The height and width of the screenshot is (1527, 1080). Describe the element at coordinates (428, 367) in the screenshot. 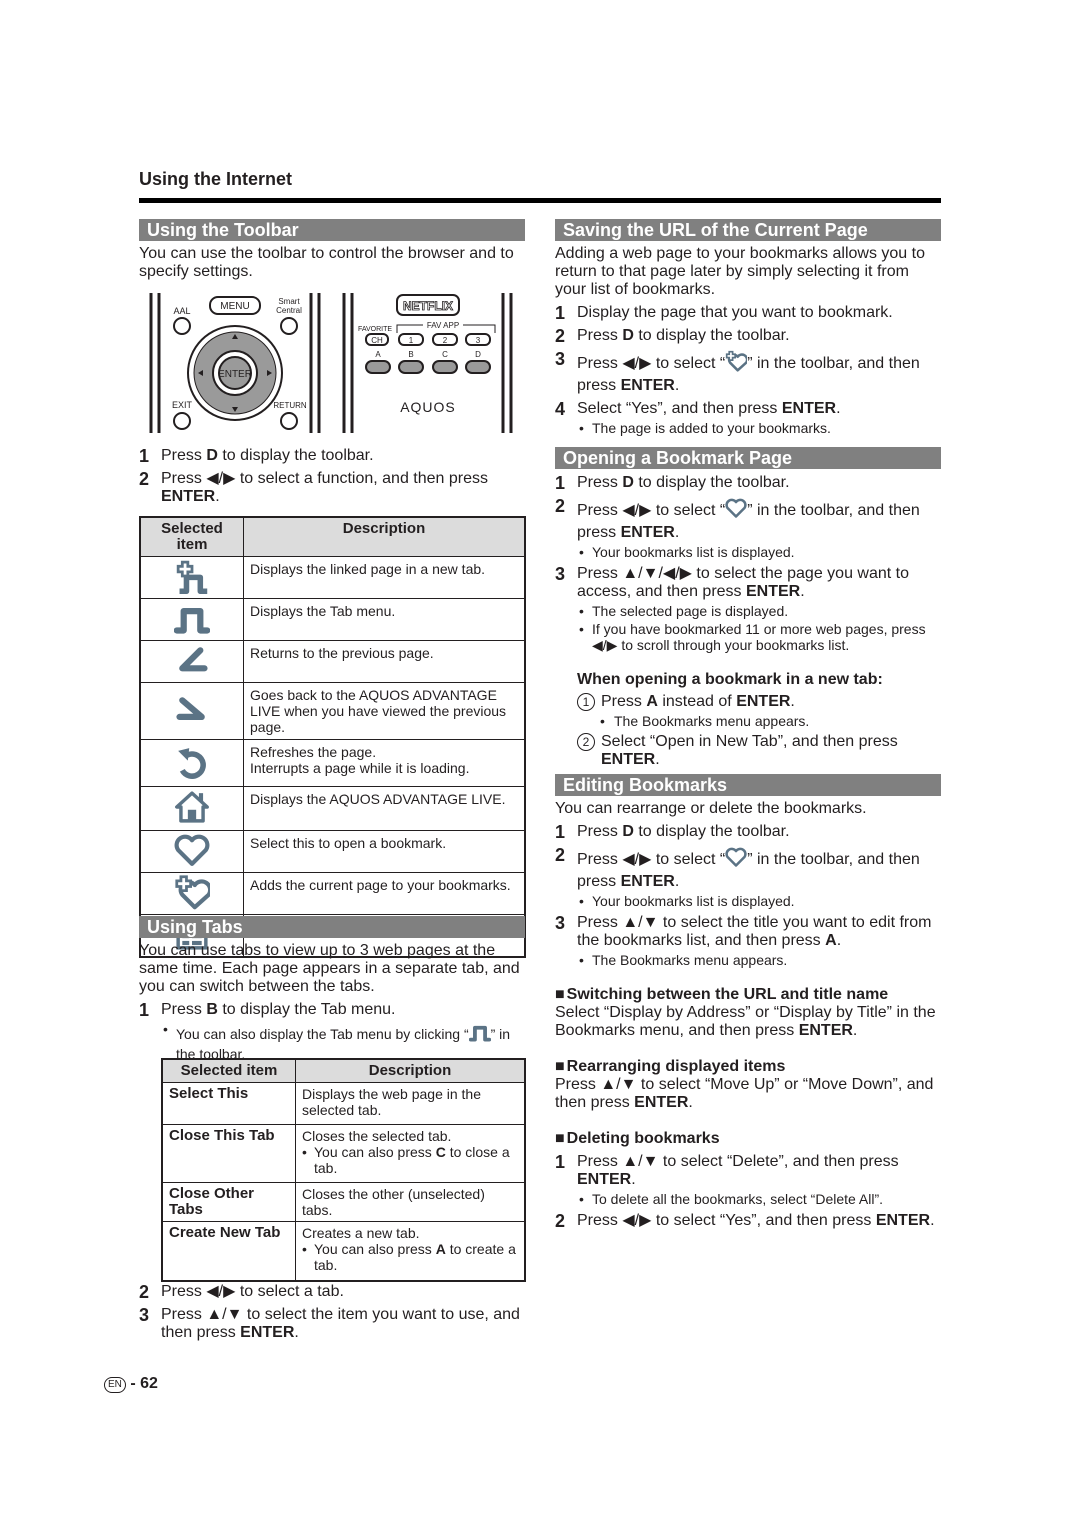

I see `color-buttons` at that location.